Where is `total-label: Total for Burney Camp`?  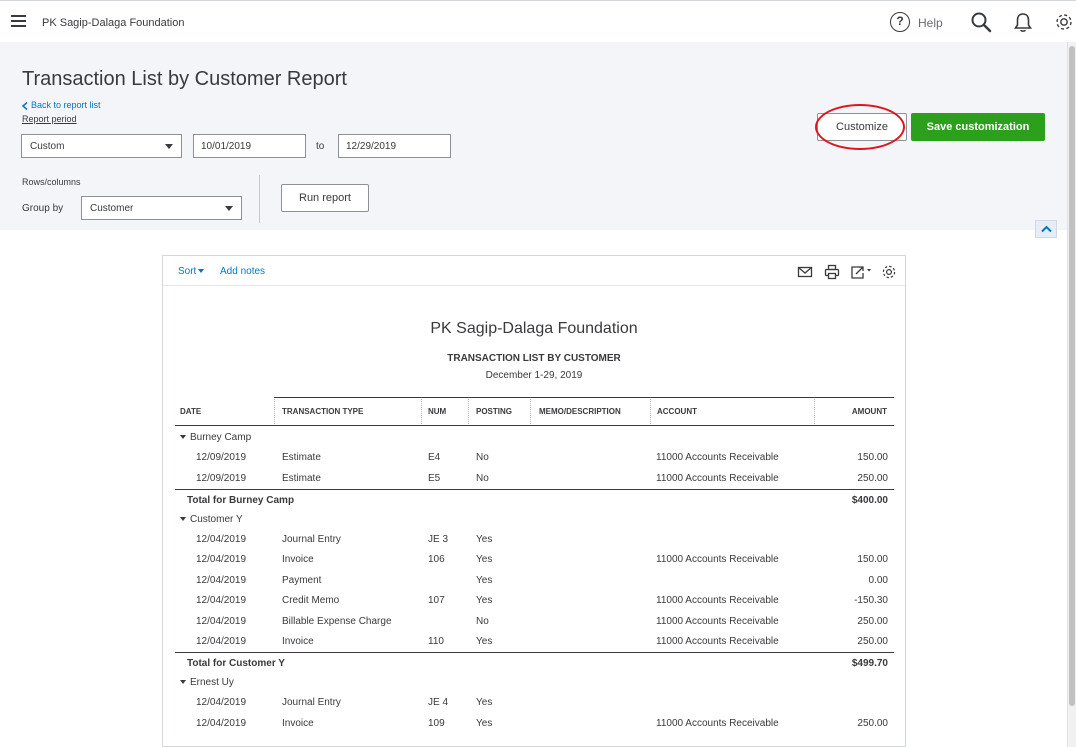 total-label: Total for Burney Camp is located at coordinates (241, 501).